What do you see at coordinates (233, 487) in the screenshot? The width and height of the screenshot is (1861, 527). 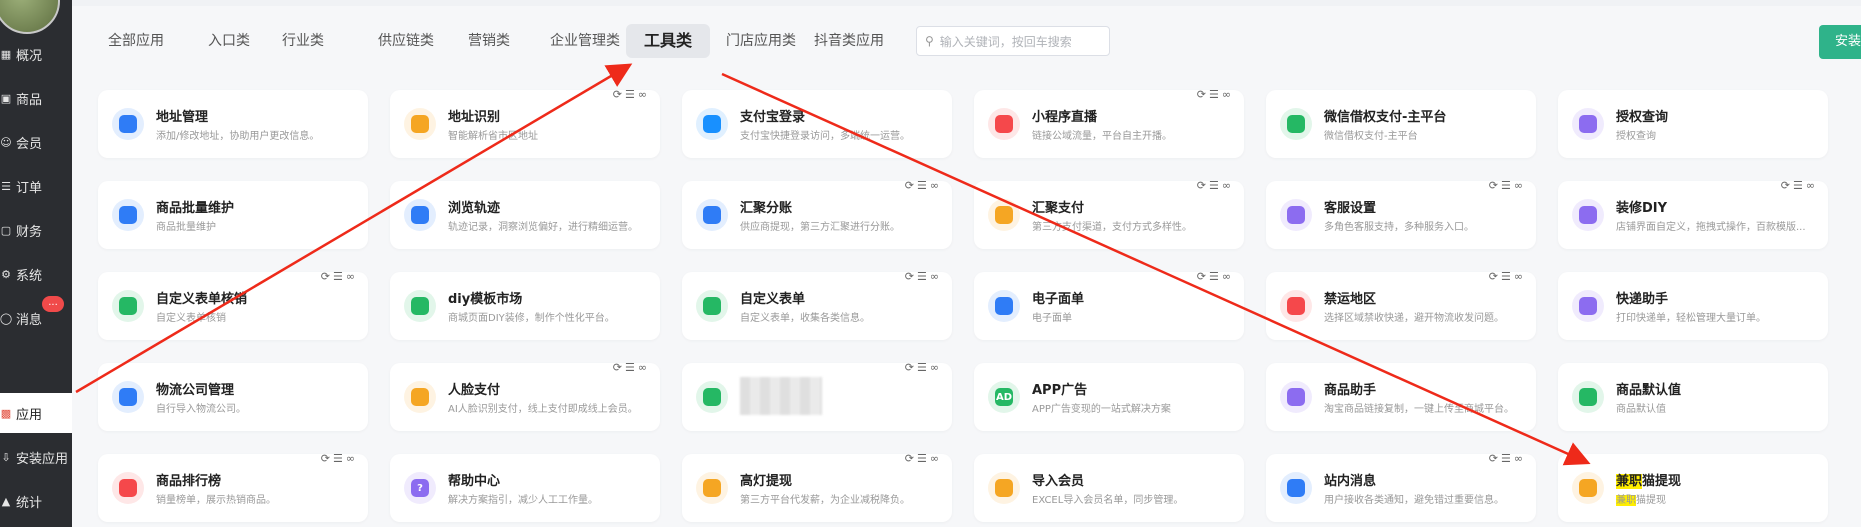 I see `app-card: 商品排行榜 销量榜单，展示热销商品。 ⟳☰∞` at bounding box center [233, 487].